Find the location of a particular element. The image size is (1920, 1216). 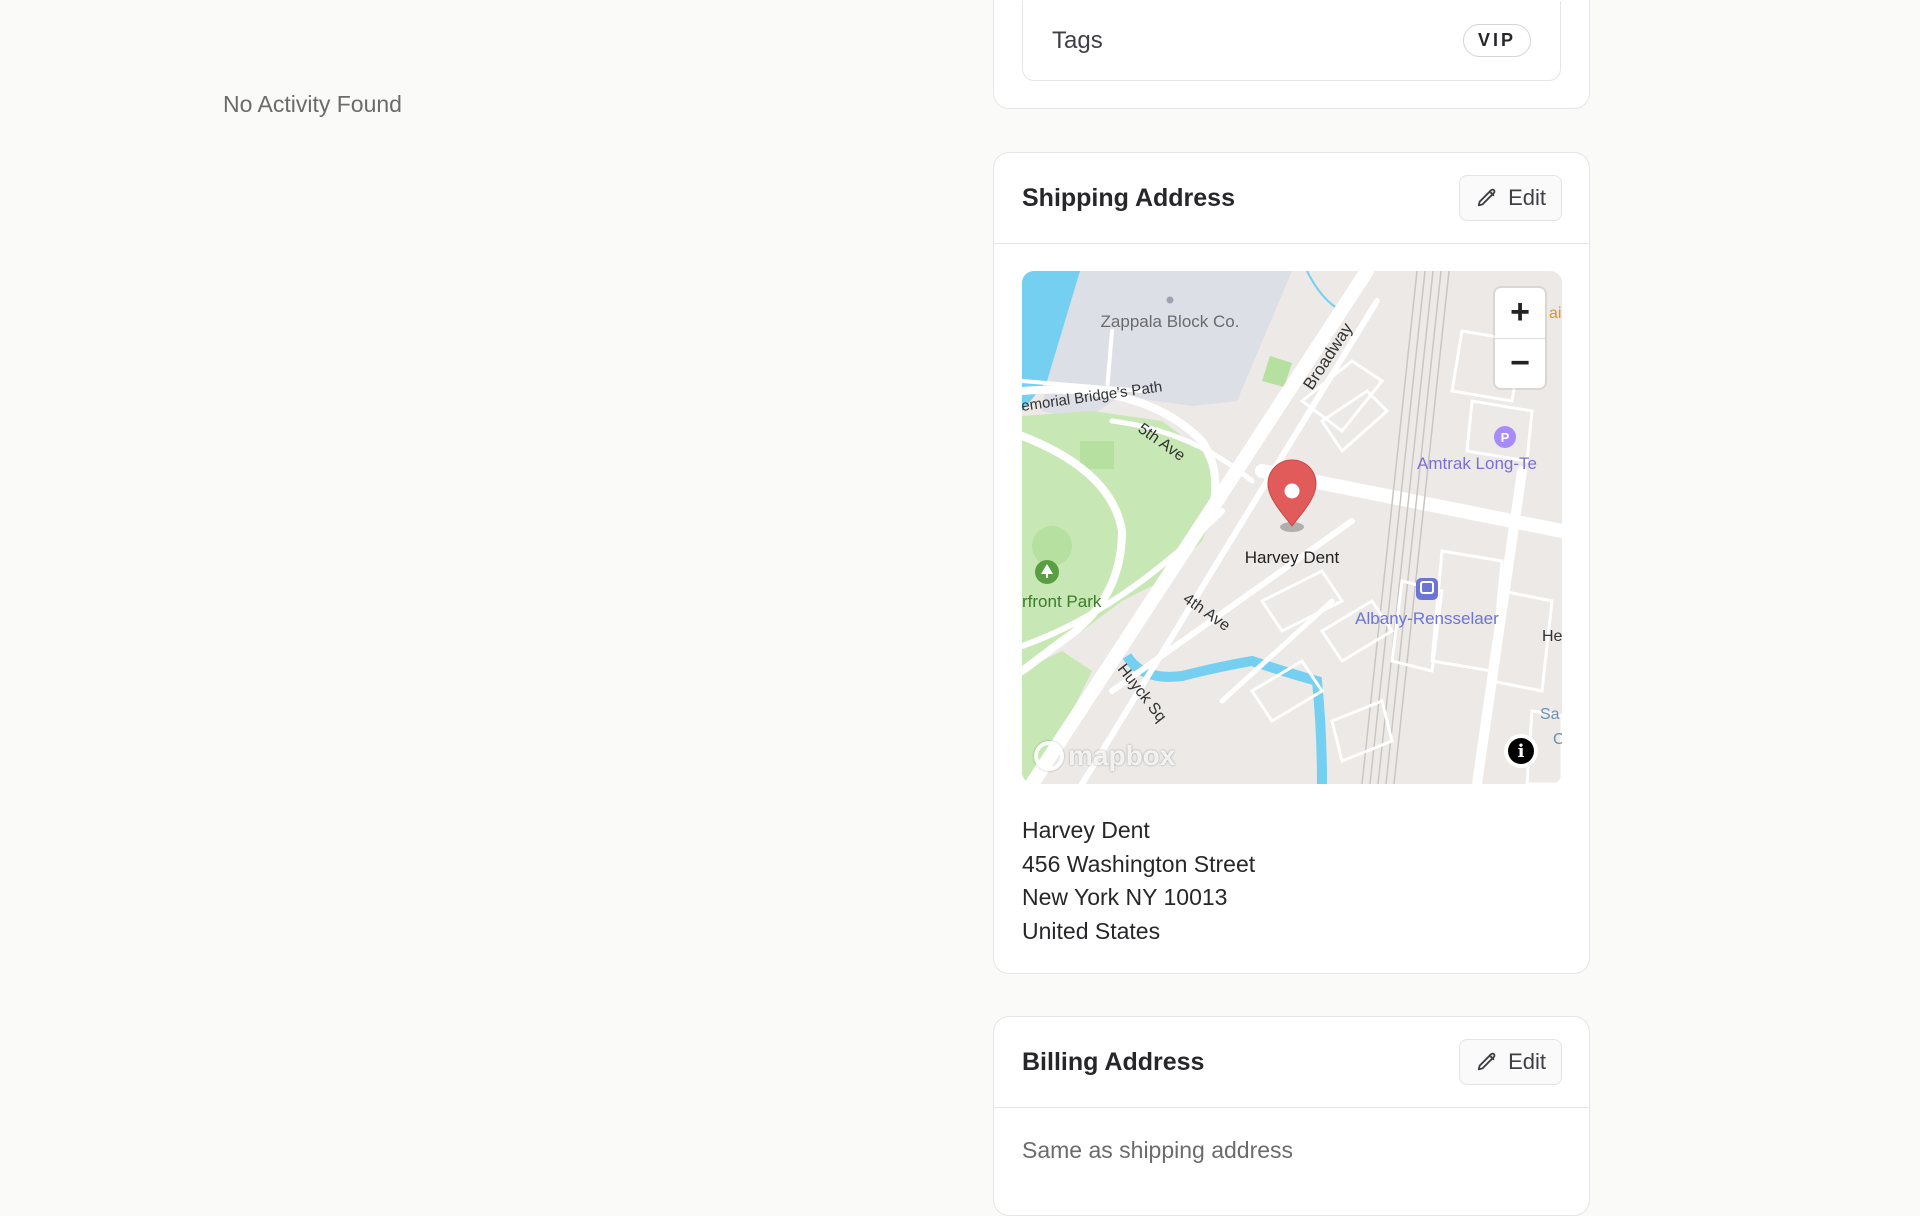

activity-empty-state: No Activity Found is located at coordinates (312, 104).